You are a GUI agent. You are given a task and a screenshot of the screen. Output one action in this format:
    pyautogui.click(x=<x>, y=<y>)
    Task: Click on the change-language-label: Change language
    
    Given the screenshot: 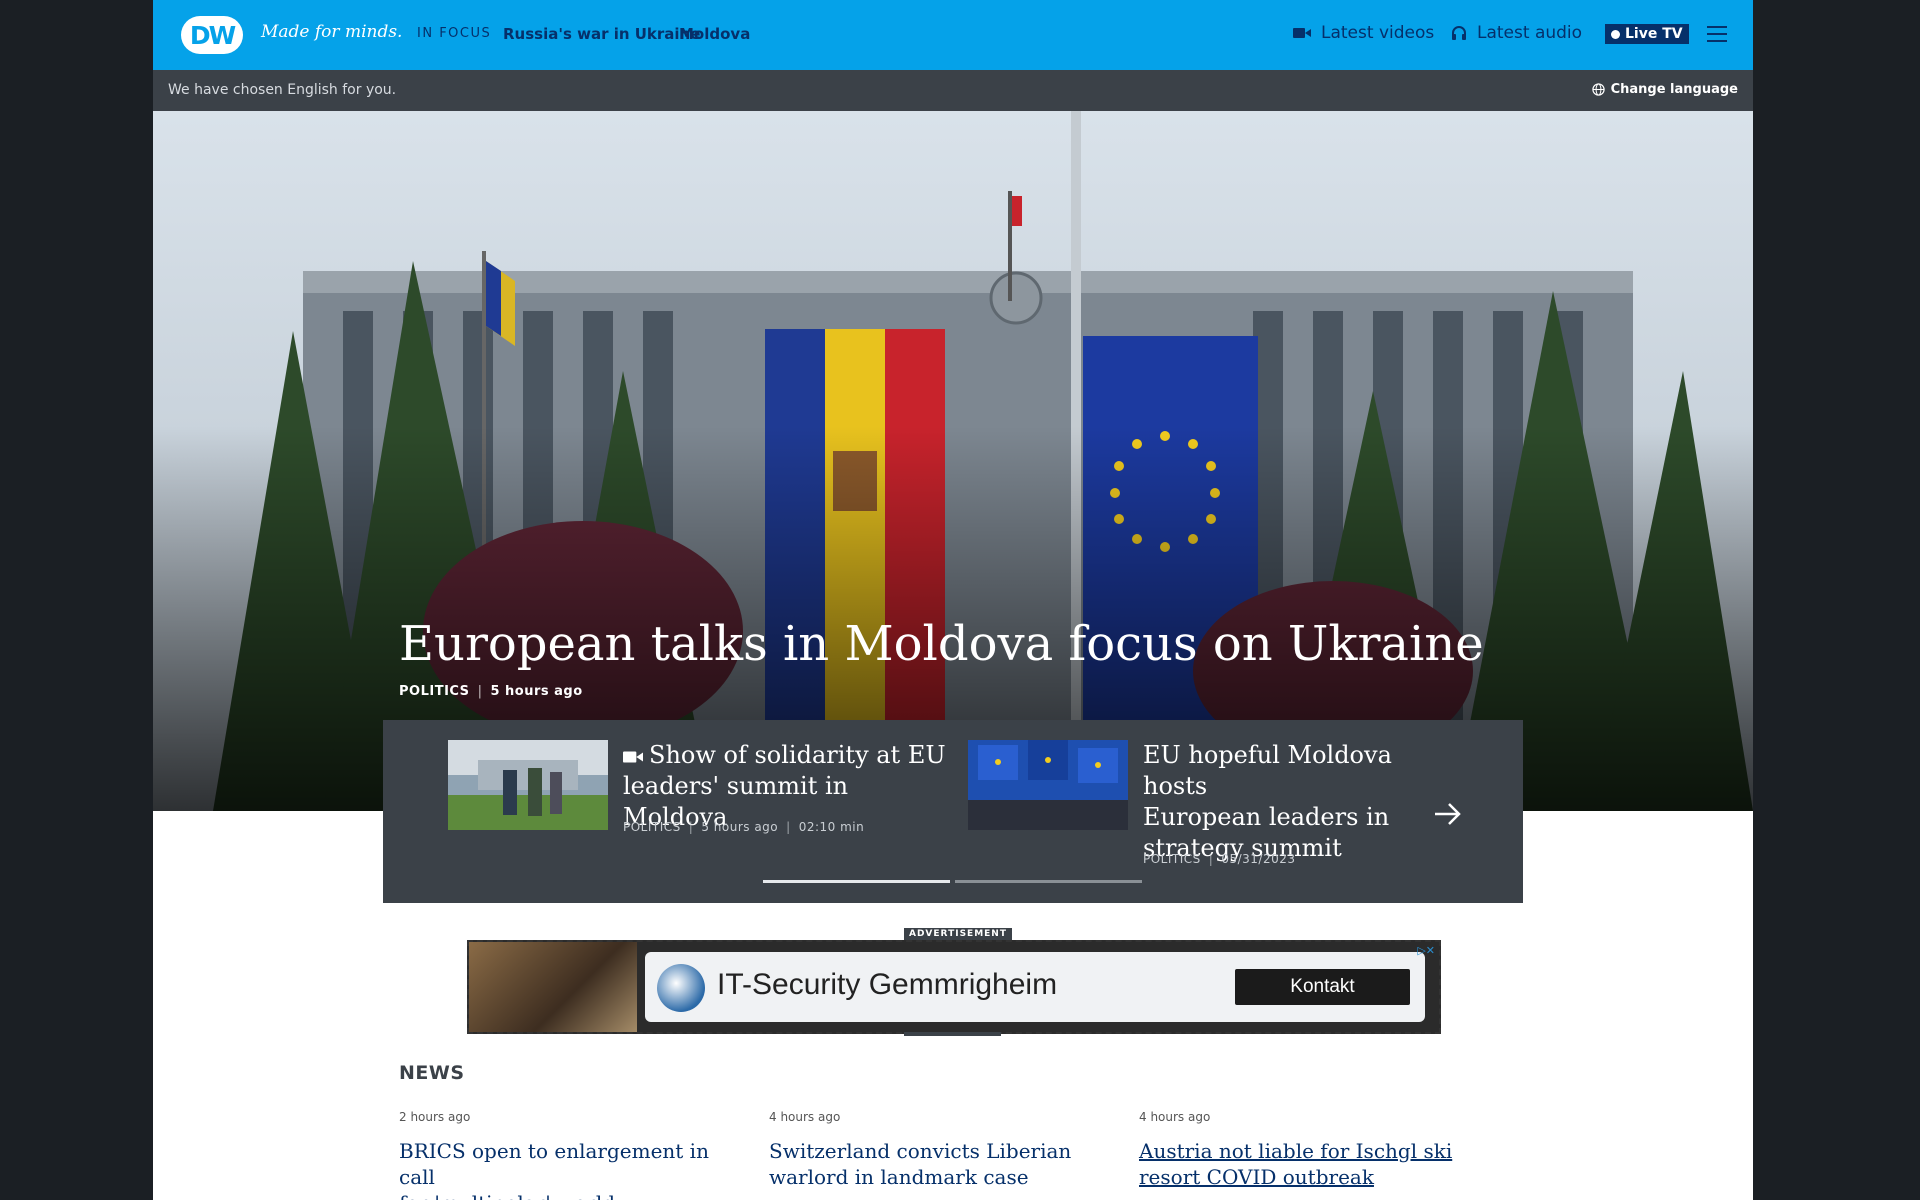 What is the action you would take?
    pyautogui.click(x=1674, y=89)
    